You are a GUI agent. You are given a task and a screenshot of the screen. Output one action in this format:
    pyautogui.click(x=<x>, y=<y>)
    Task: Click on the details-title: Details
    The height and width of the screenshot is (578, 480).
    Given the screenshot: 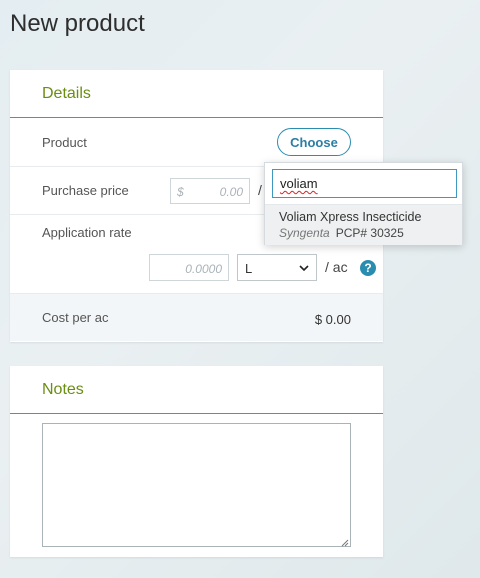 What is the action you would take?
    pyautogui.click(x=66, y=93)
    